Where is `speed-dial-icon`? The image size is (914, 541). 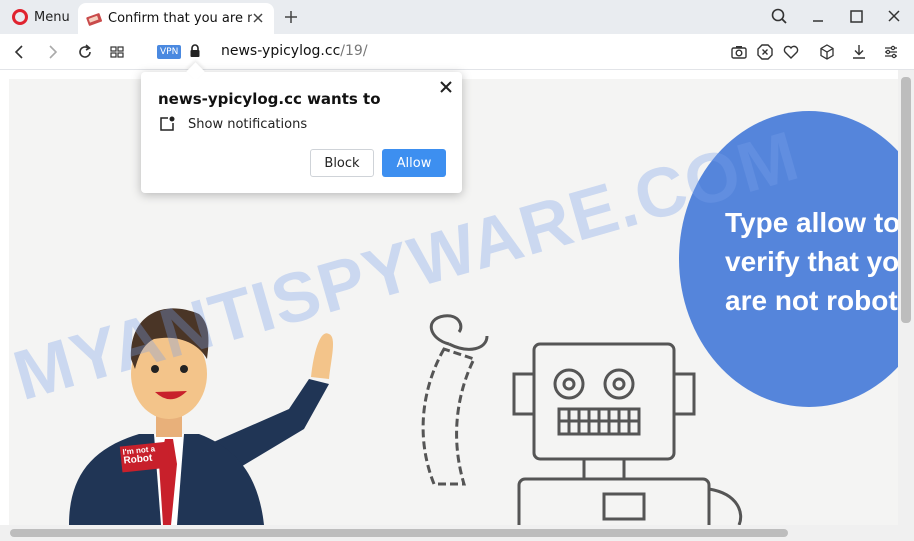
speed-dial-icon is located at coordinates (117, 52).